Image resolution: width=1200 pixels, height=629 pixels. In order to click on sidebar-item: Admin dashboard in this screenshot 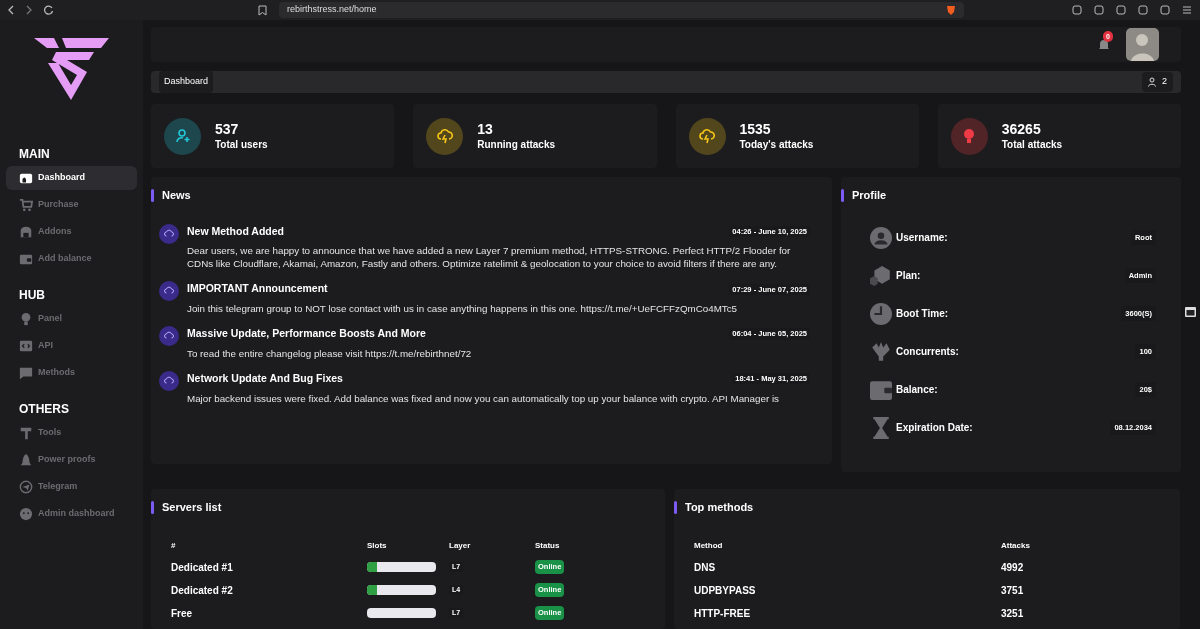, I will do `click(71, 514)`.